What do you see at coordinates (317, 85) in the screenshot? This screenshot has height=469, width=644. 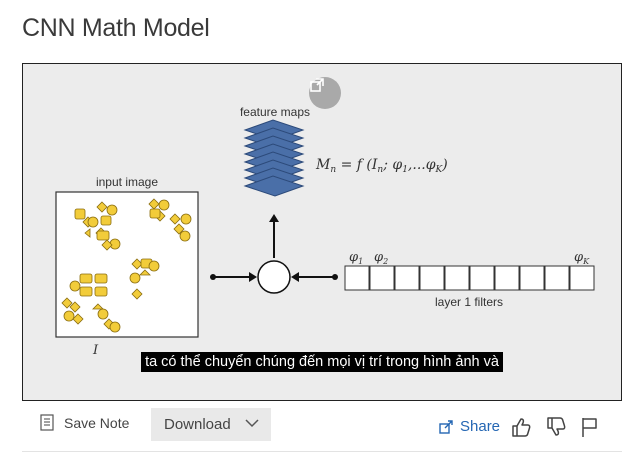 I see `popout-icon` at bounding box center [317, 85].